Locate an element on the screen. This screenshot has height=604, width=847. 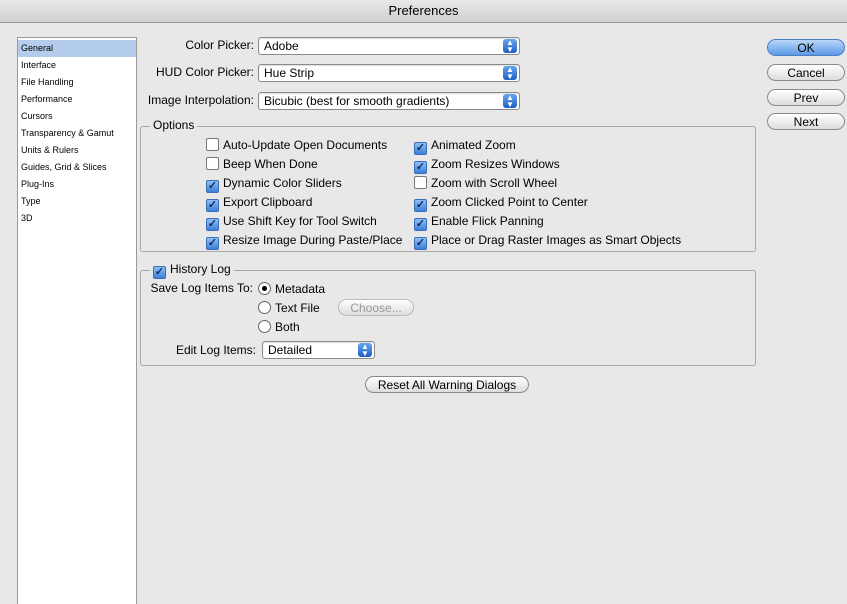
window-title: Preferences is located at coordinates (423, 11).